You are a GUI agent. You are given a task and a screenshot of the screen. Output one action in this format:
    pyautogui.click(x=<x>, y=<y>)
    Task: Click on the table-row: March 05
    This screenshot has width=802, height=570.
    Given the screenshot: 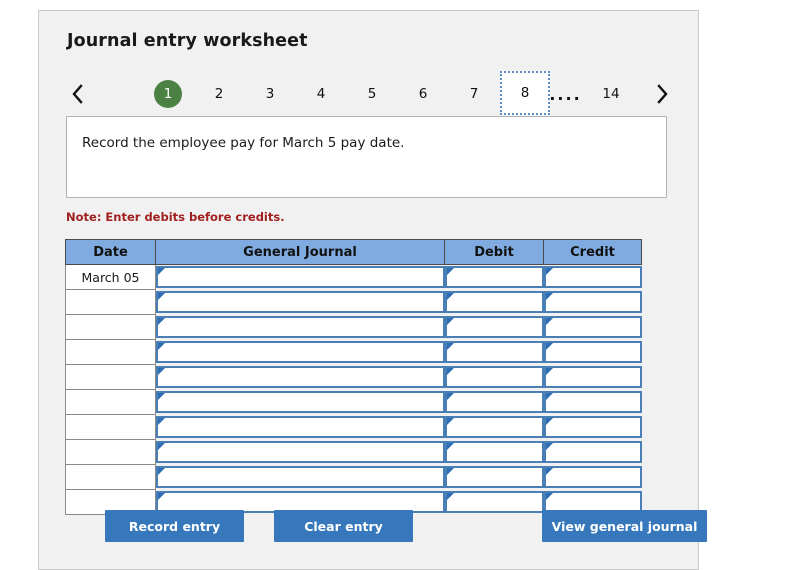 What is the action you would take?
    pyautogui.click(x=353, y=277)
    